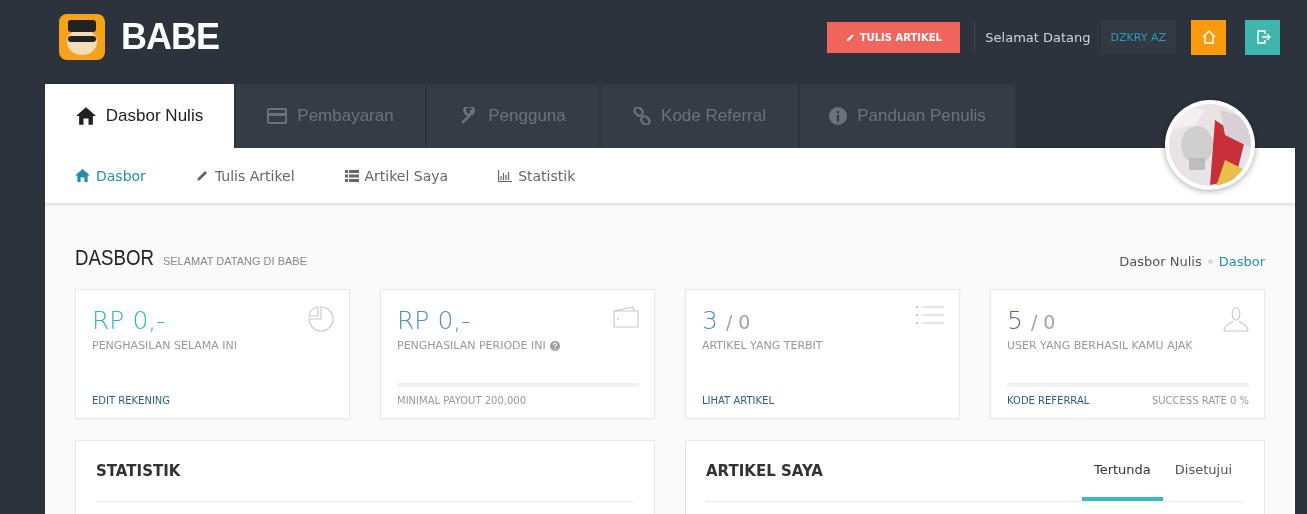 The width and height of the screenshot is (1307, 514). What do you see at coordinates (762, 345) in the screenshot?
I see `stat-label: ARTIKEL YANG TERBIT` at bounding box center [762, 345].